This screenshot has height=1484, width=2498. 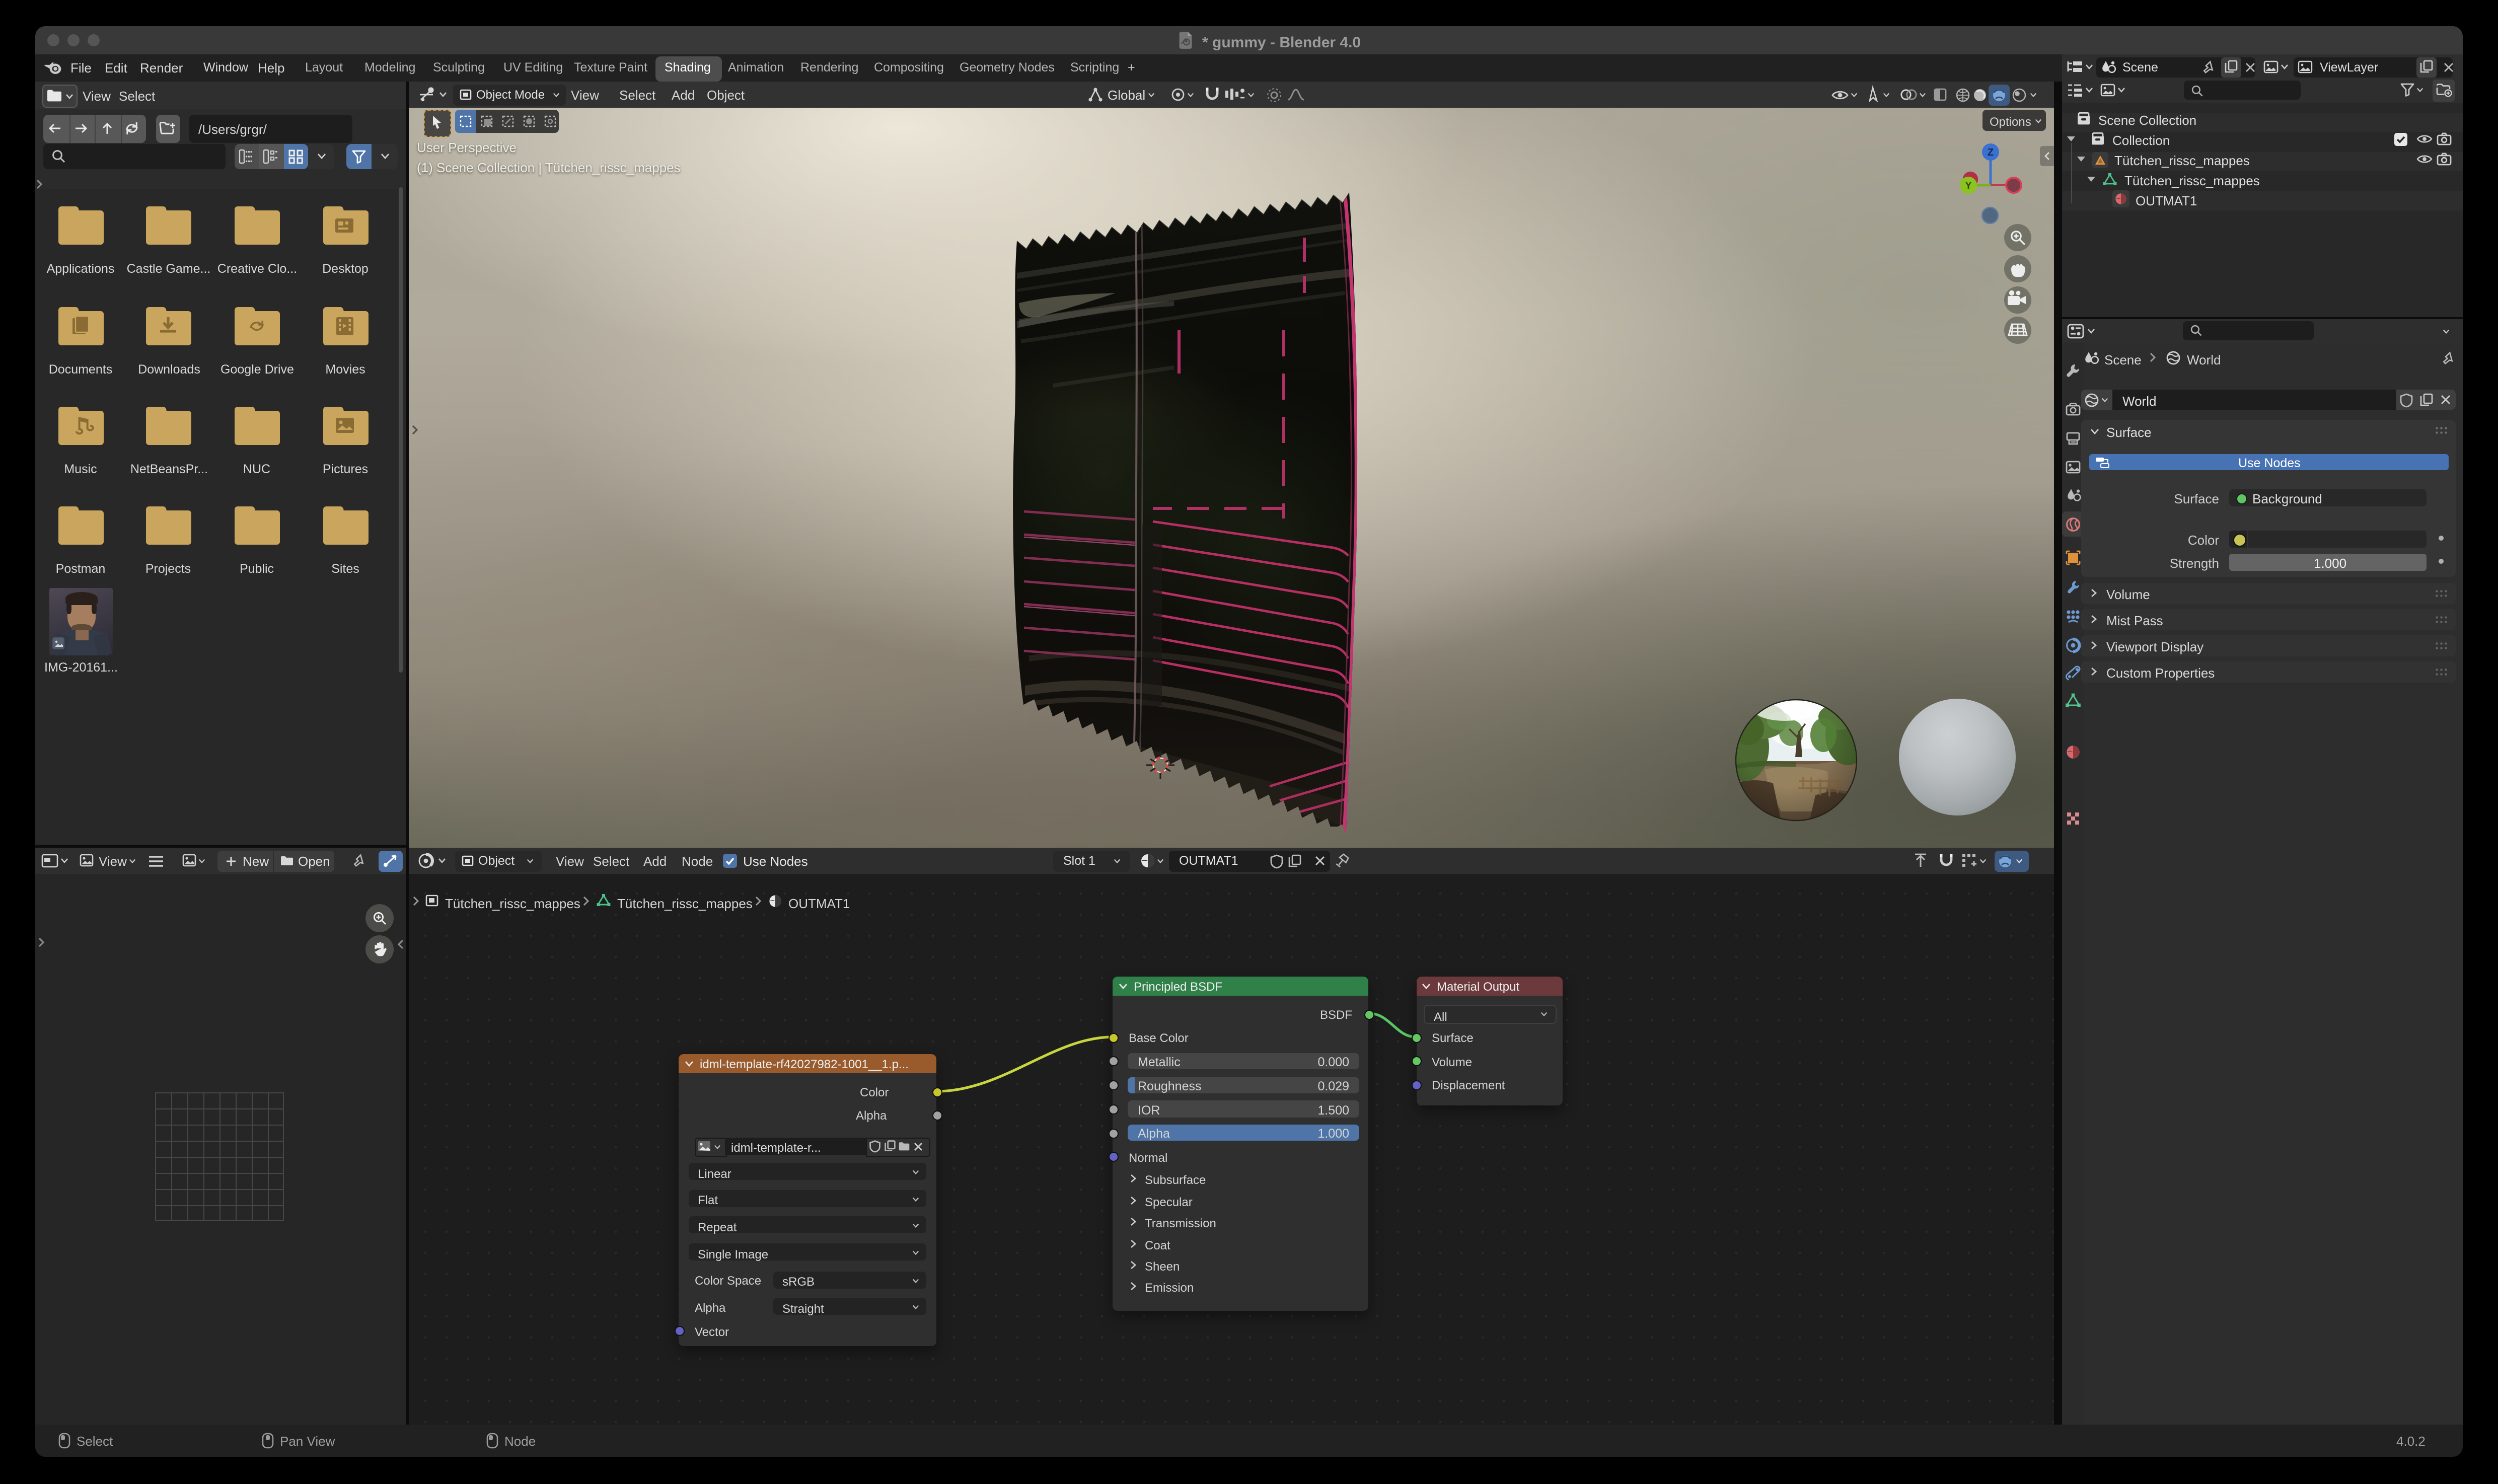 What do you see at coordinates (1991, 153) in the screenshot?
I see `svg-text: Z` at bounding box center [1991, 153].